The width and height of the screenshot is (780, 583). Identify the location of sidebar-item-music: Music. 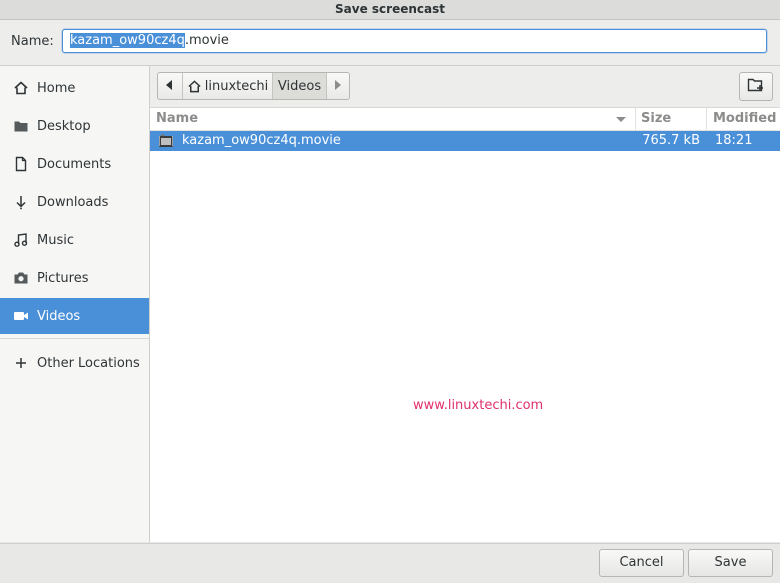
(74, 240).